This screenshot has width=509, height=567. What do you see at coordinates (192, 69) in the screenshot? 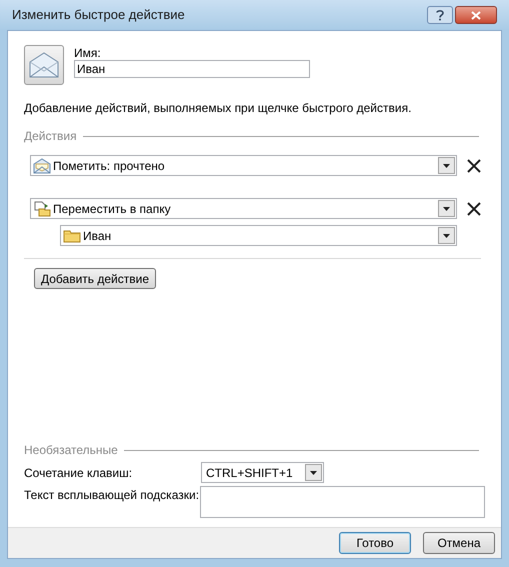
I see `name-field: Иван` at bounding box center [192, 69].